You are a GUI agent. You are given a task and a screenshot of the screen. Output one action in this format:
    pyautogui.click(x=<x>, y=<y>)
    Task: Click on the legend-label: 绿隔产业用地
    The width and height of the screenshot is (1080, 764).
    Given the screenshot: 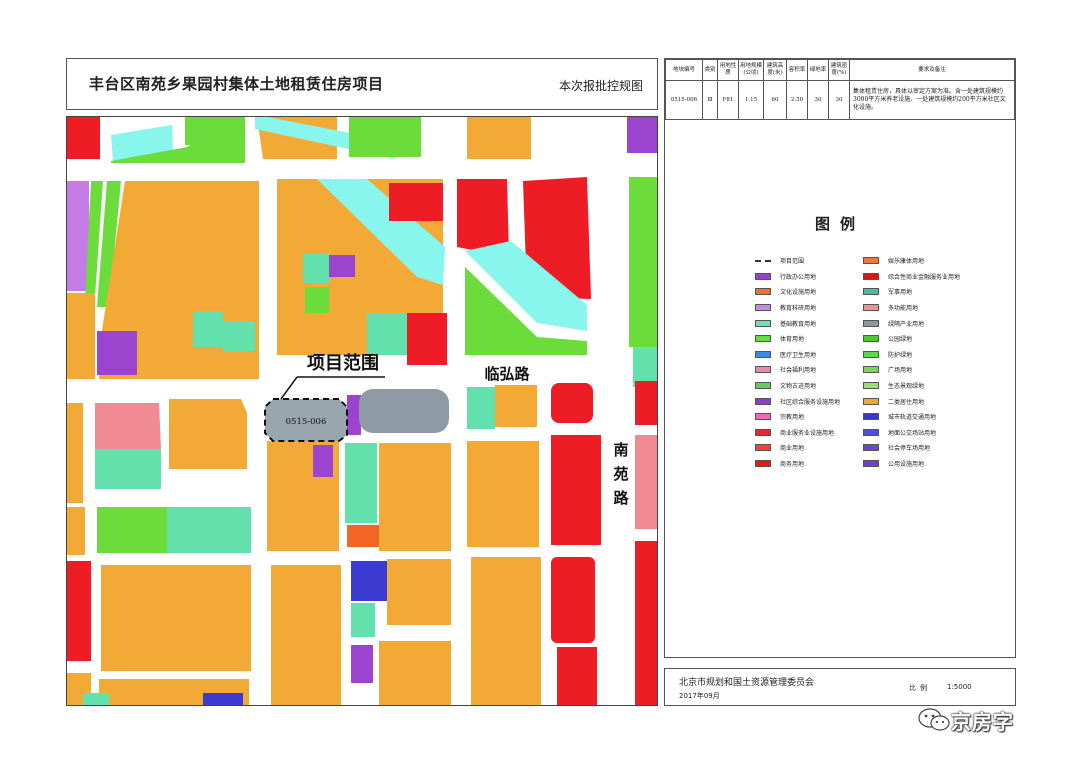 What is the action you would take?
    pyautogui.click(x=906, y=324)
    